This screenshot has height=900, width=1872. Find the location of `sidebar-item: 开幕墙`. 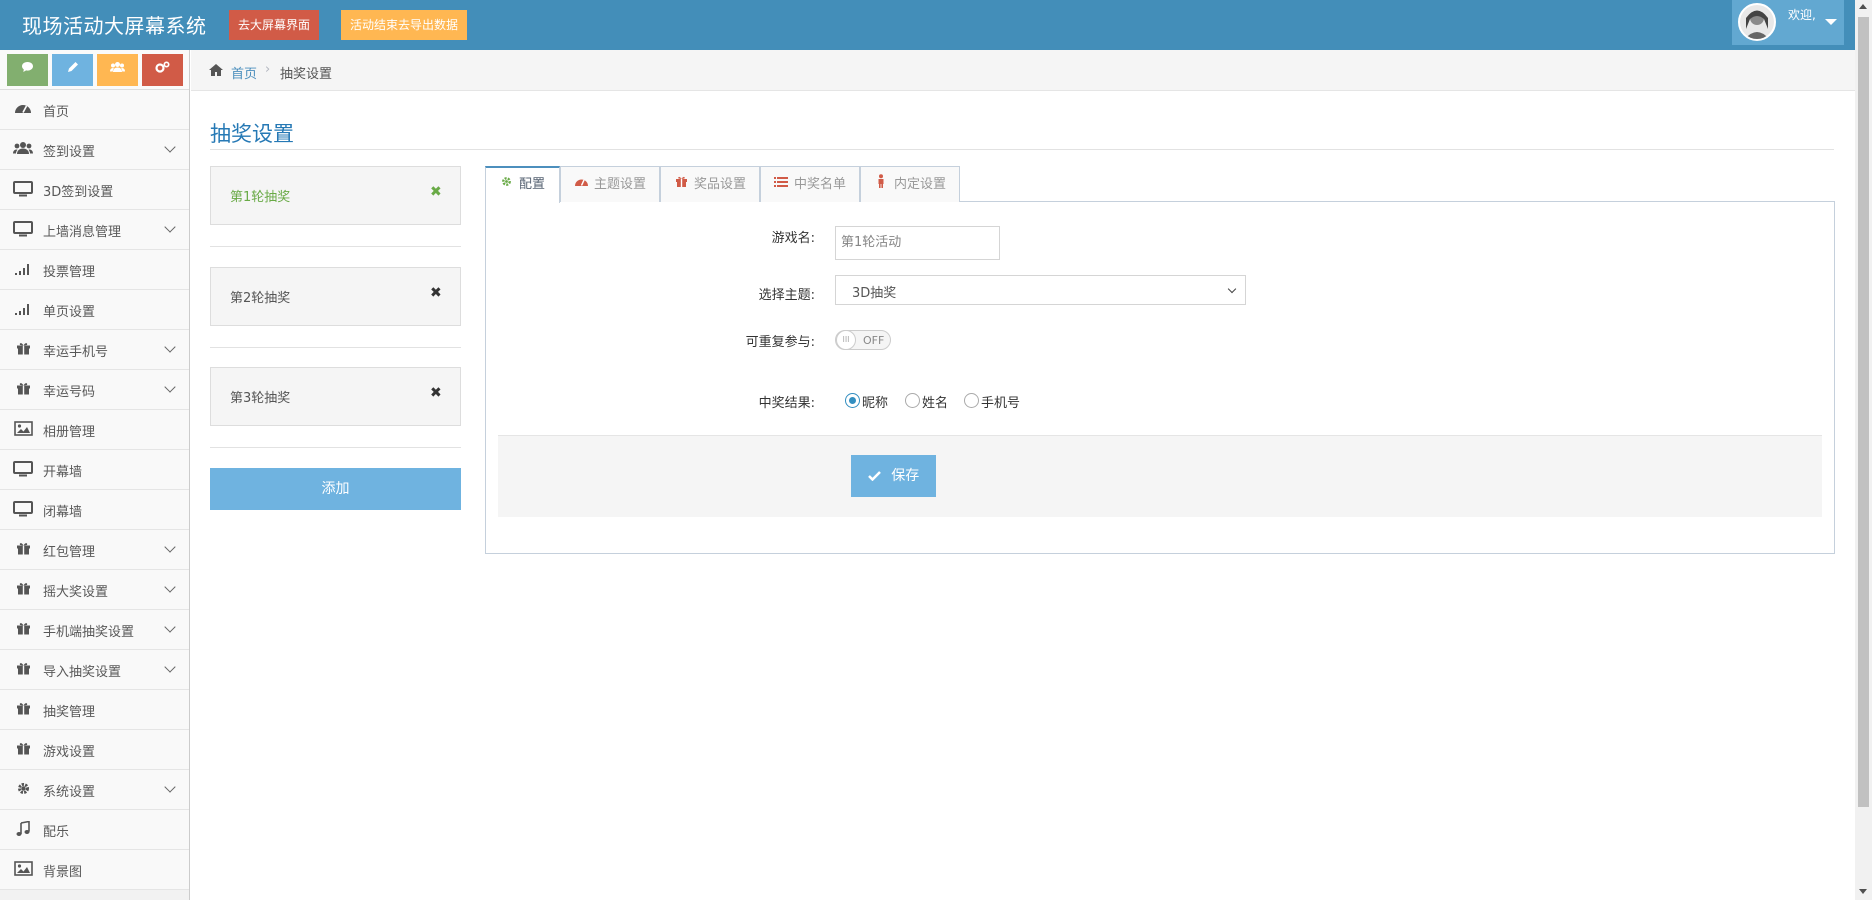

sidebar-item: 开幕墙 is located at coordinates (94, 470).